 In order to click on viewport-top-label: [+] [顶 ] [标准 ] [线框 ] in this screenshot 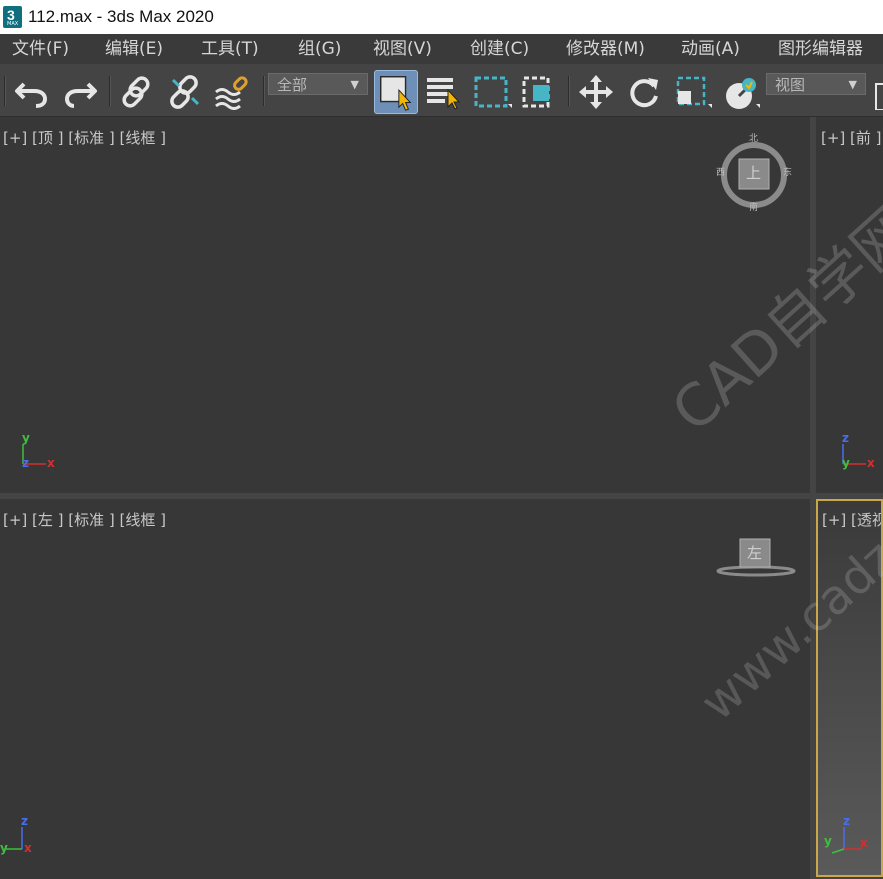, I will do `click(84, 138)`.